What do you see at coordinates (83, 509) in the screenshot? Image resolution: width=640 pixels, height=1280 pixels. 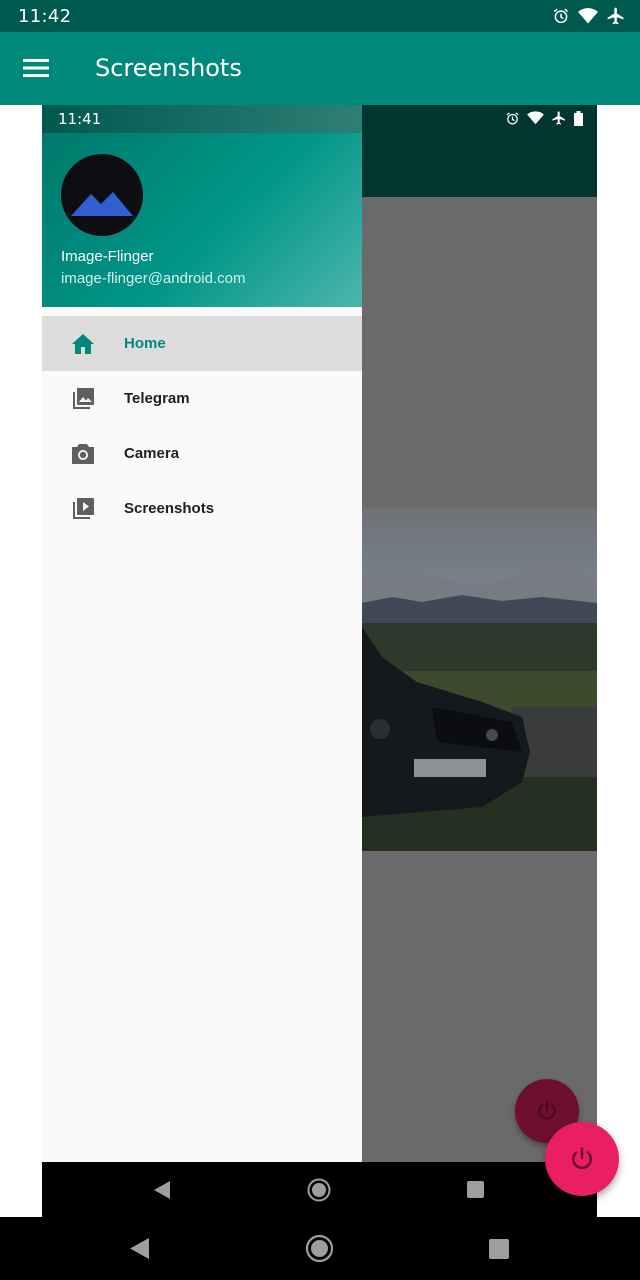 I see `video-library-icon` at bounding box center [83, 509].